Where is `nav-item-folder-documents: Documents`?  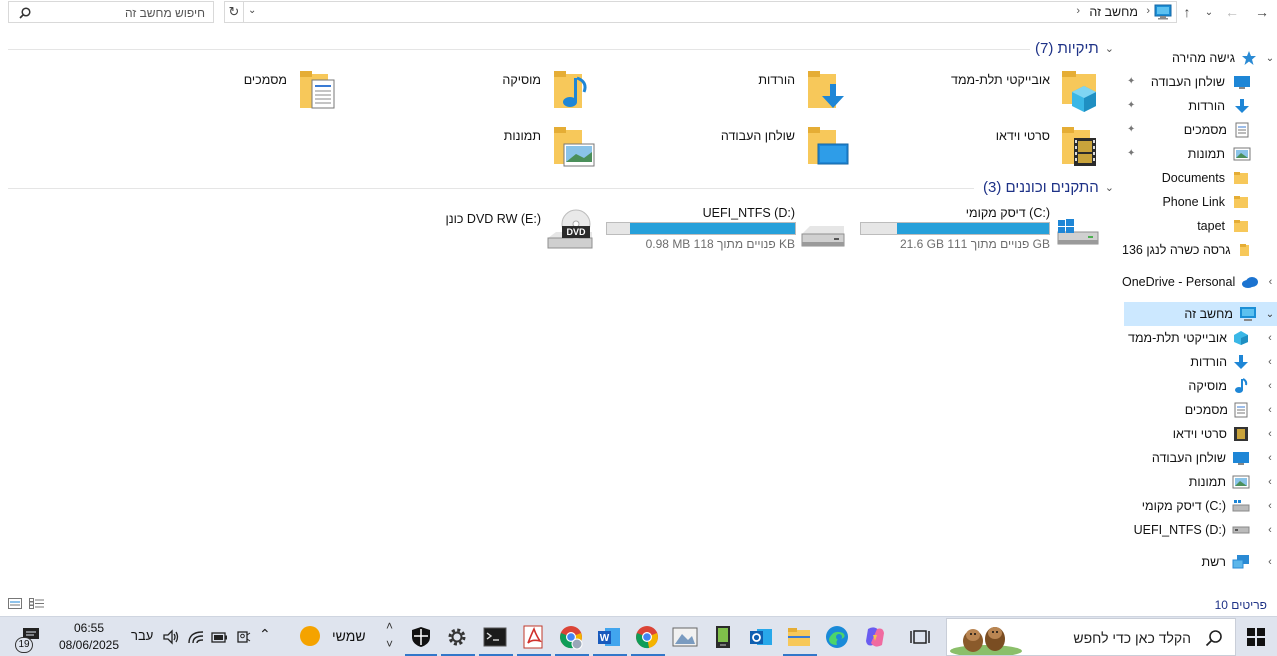 nav-item-folder-documents: Documents is located at coordinates (1199, 178).